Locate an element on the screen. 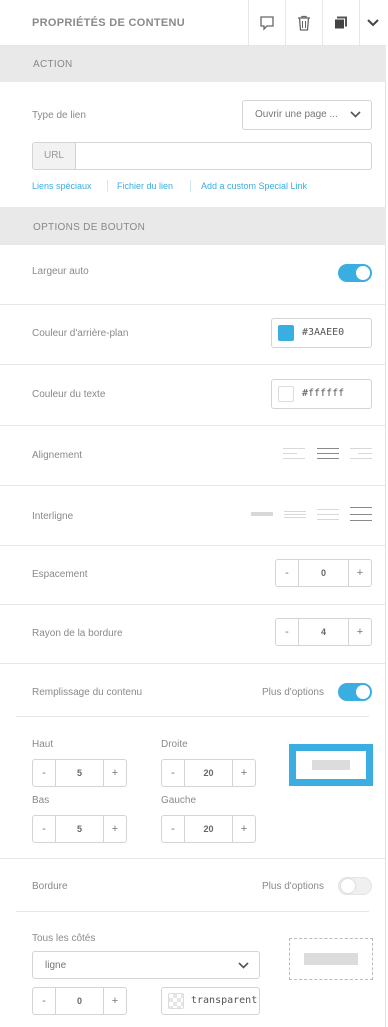 The width and height of the screenshot is (388, 1027). button-options-section-header: OPTIONS DE BOUTON is located at coordinates (193, 226).